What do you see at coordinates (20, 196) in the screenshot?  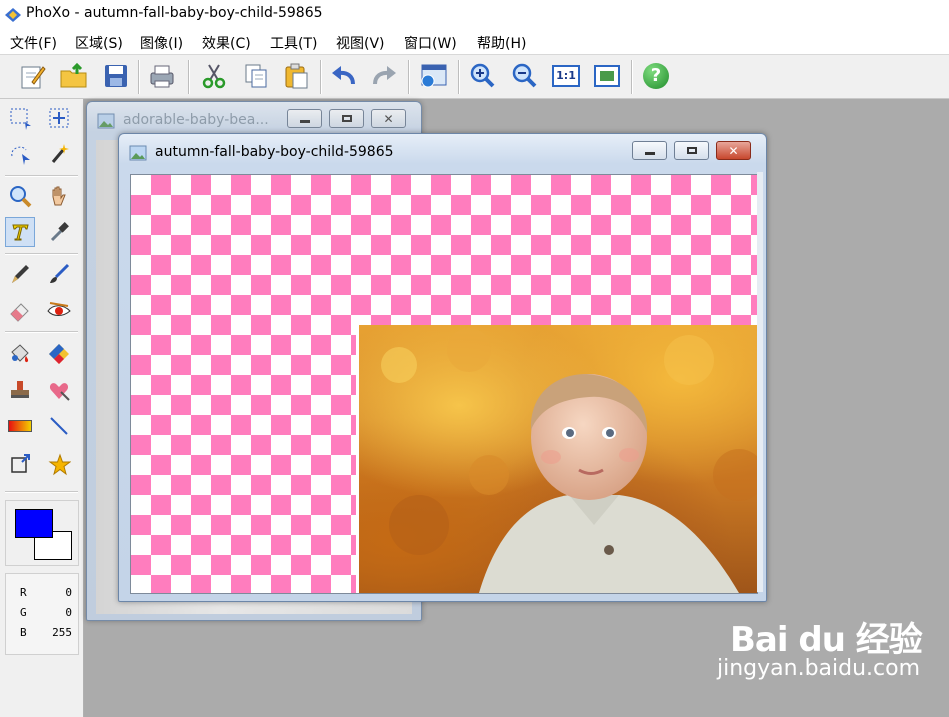 I see `tool-zoom` at bounding box center [20, 196].